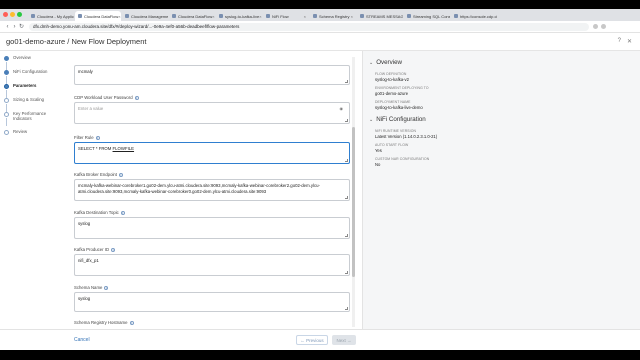 Image resolution: width=640 pixels, height=360 pixels. I want to click on workload-user-input: mcmaly, so click(212, 75).